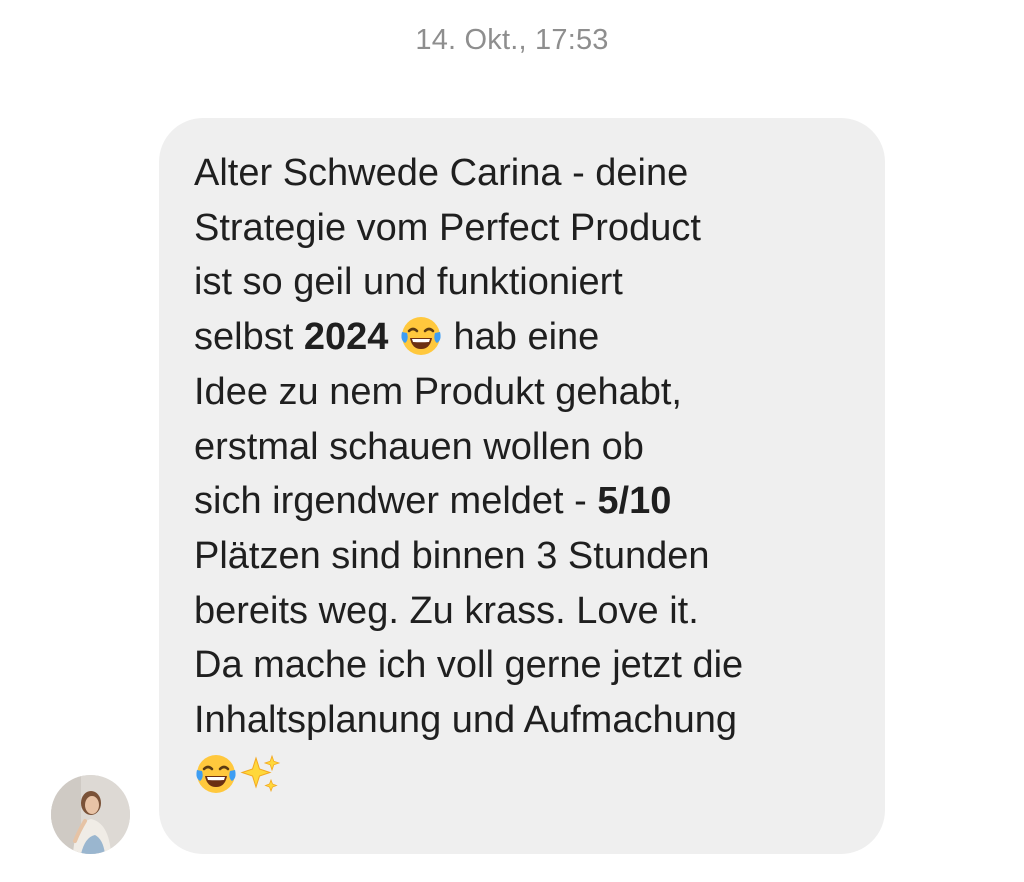 Image resolution: width=1024 pixels, height=882 pixels. What do you see at coordinates (408, 282) in the screenshot?
I see `message-line: ist so geil und funktioniert` at bounding box center [408, 282].